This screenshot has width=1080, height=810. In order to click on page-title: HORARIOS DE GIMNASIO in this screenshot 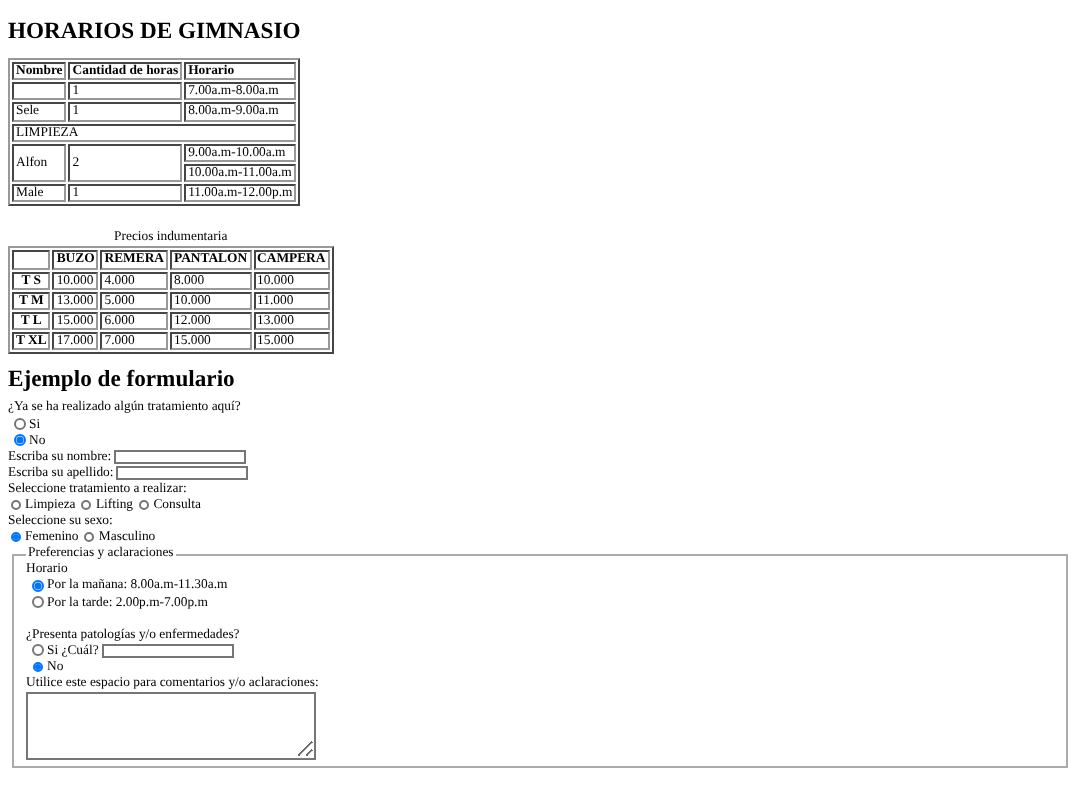, I will do `click(155, 31)`.